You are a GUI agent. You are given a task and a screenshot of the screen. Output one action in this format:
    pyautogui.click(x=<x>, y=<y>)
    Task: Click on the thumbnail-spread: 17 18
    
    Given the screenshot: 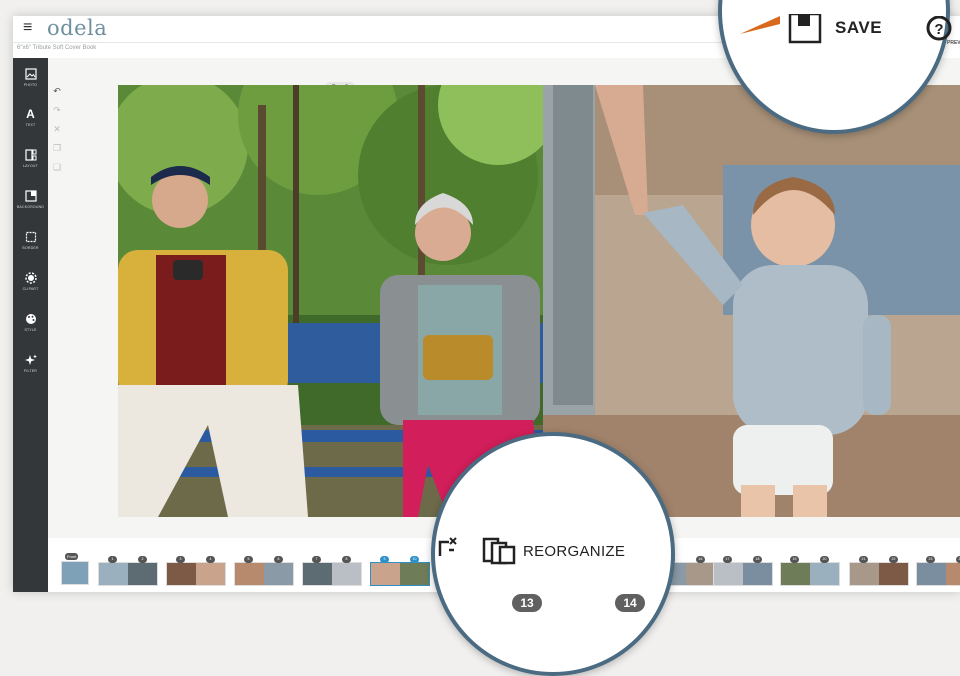 What is the action you would take?
    pyautogui.click(x=743, y=569)
    